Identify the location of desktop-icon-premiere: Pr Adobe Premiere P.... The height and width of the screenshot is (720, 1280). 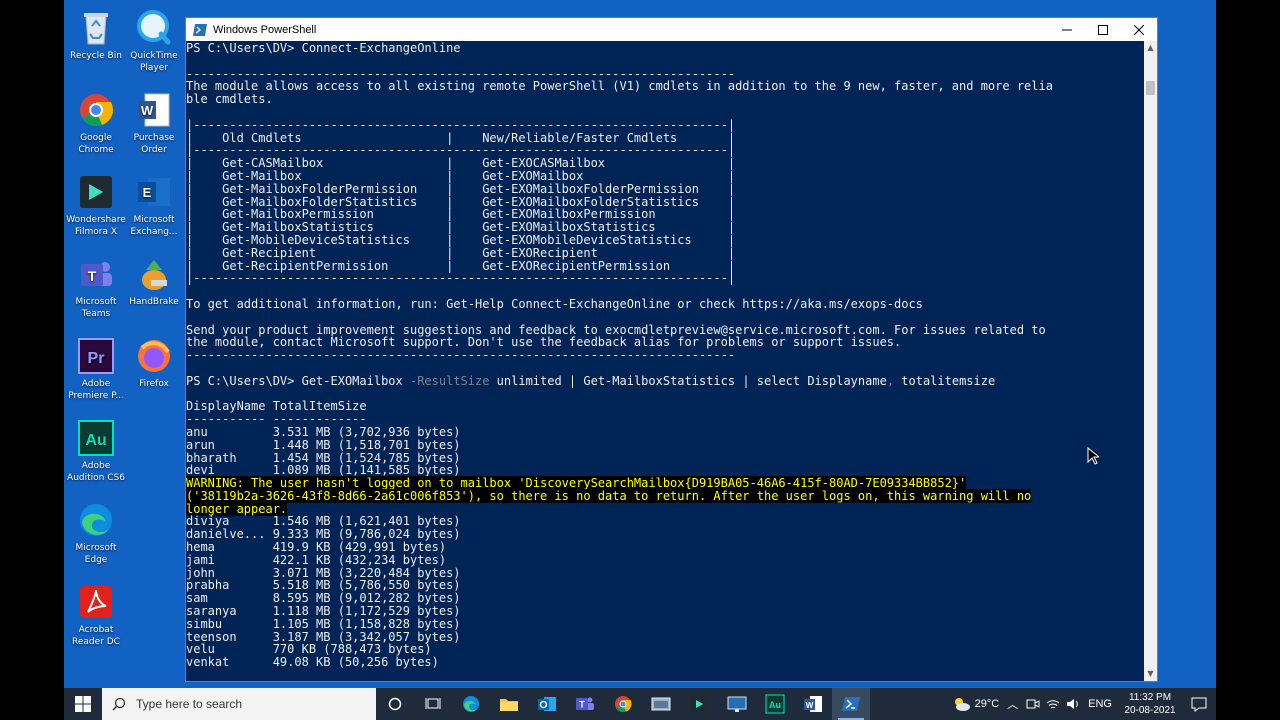
(96, 369).